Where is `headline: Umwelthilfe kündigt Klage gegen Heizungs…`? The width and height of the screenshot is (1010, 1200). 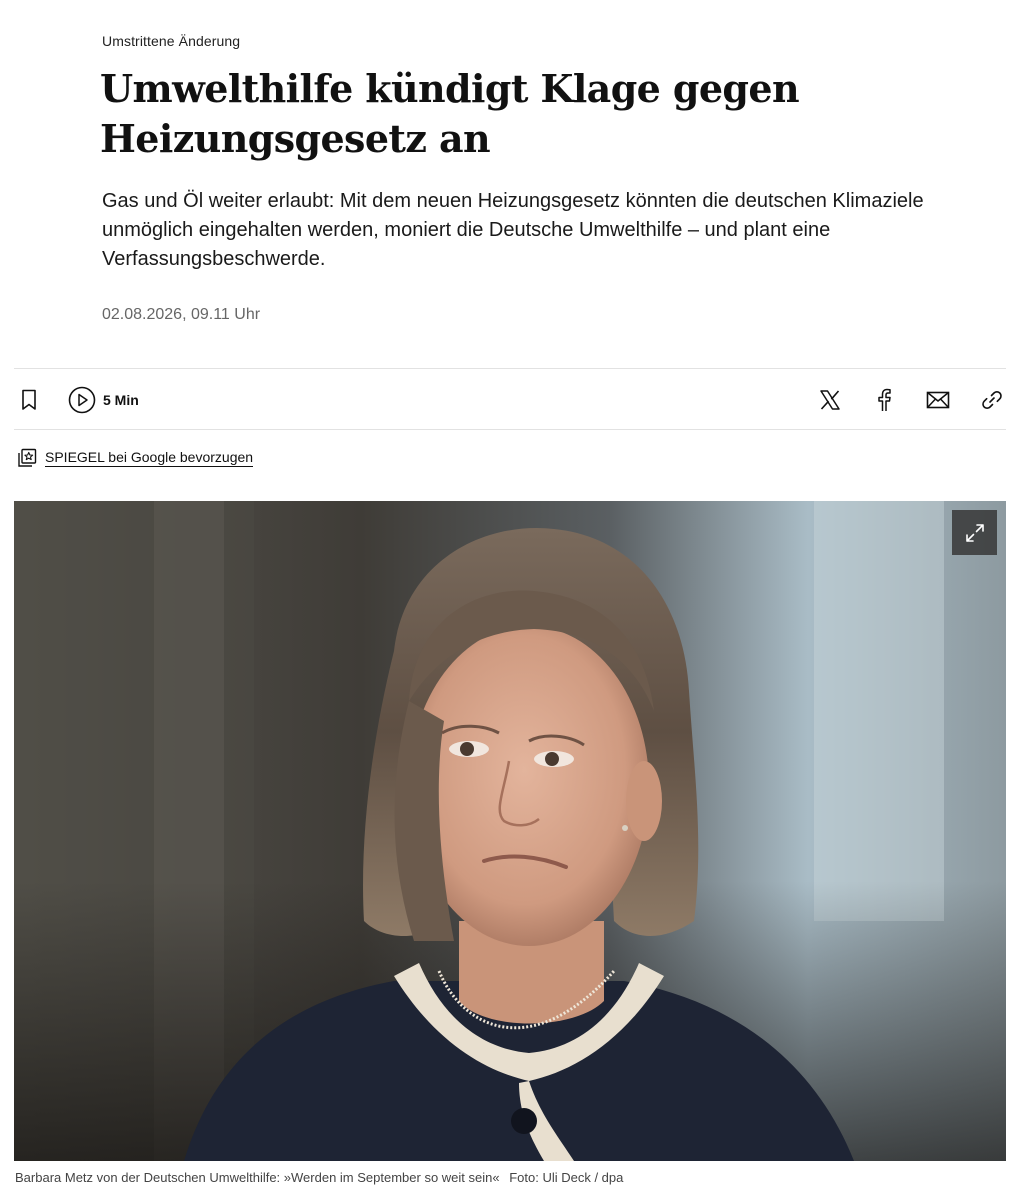
headline: Umwelthilfe kündigt Klage gegen Heizungs… is located at coordinates (510, 114).